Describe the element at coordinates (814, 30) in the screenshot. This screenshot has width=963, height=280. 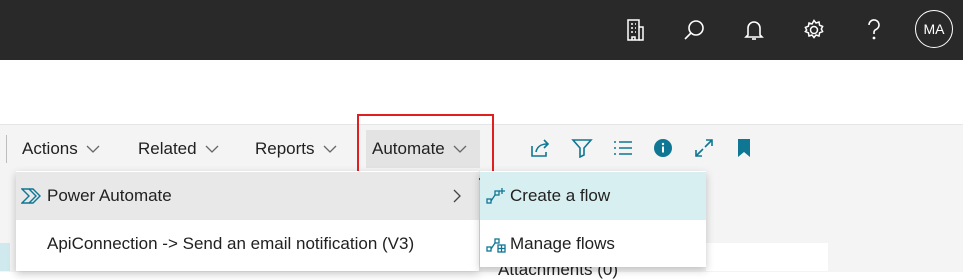
I see `gear-icon` at that location.